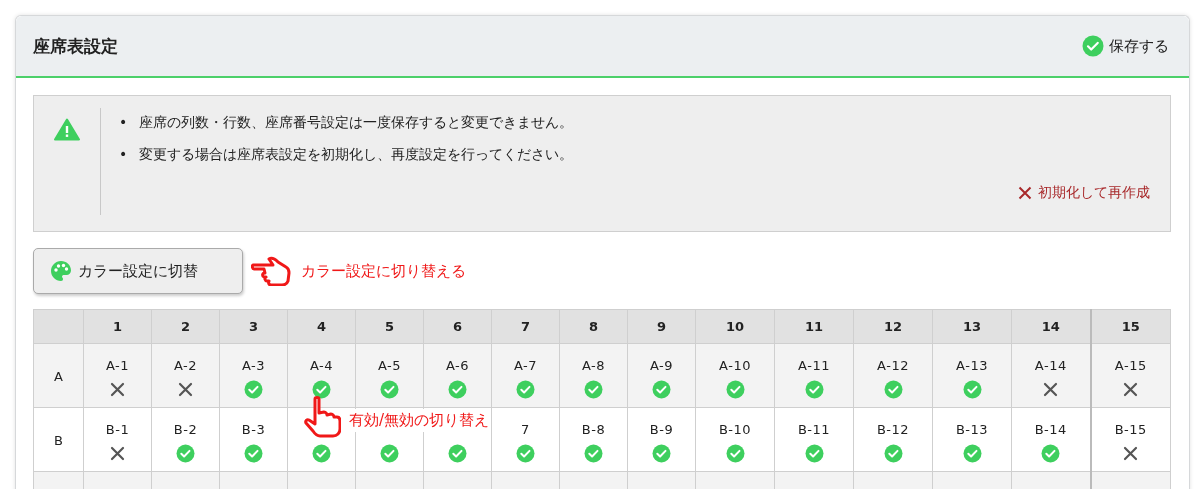 The height and width of the screenshot is (489, 1200). I want to click on column-header: 5, so click(389, 326).